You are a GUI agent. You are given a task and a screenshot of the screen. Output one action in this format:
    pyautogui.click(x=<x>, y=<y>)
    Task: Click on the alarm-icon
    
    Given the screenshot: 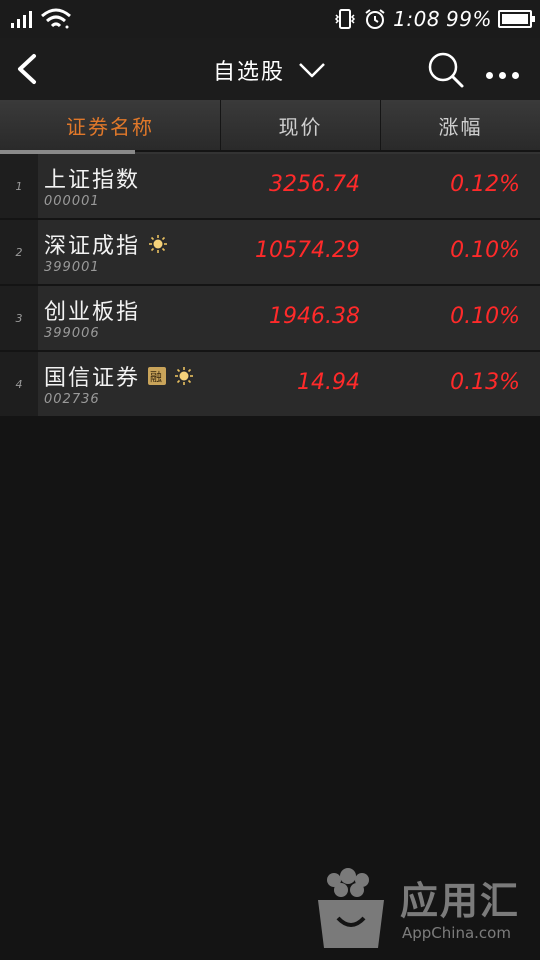 What is the action you would take?
    pyautogui.click(x=375, y=19)
    